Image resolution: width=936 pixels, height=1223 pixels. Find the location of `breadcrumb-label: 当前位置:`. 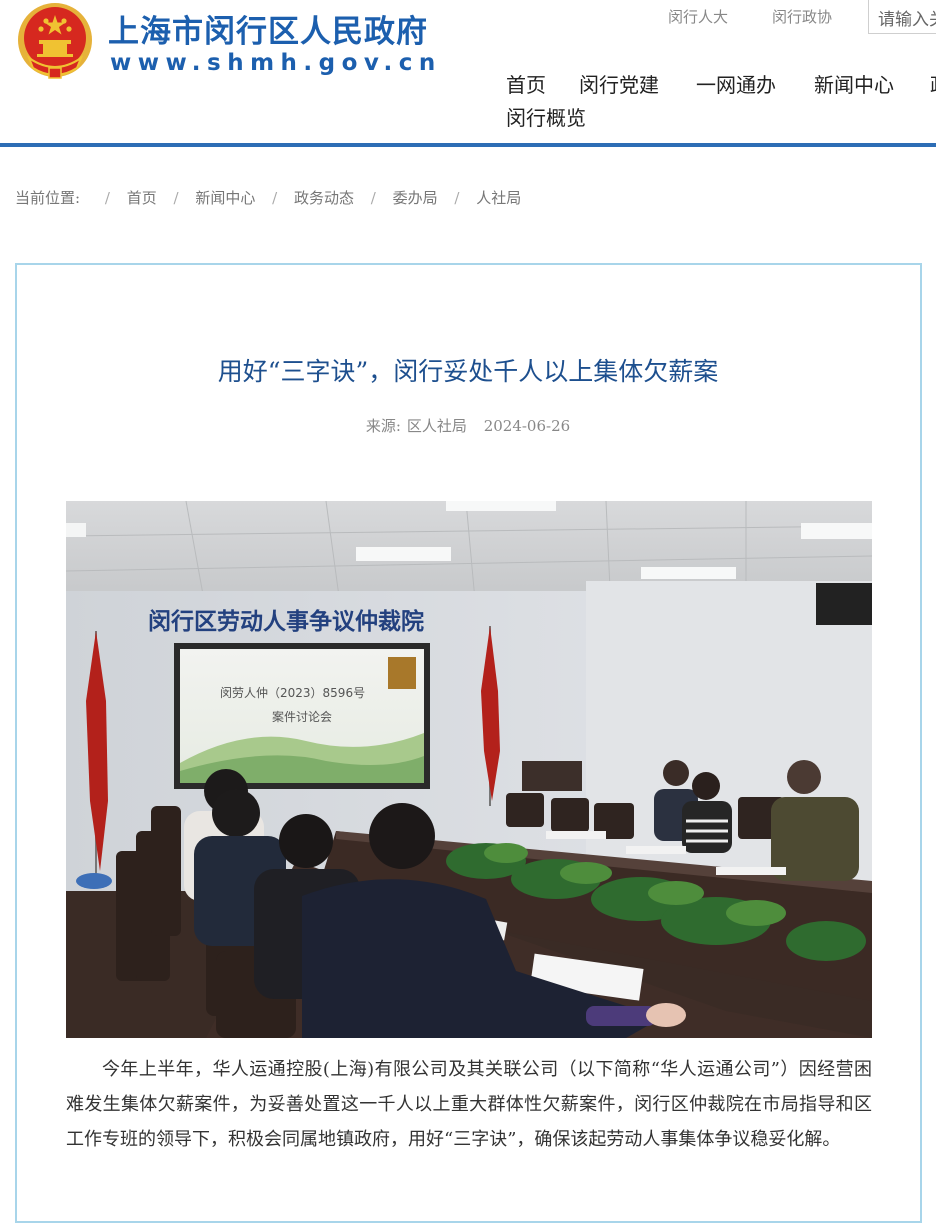

breadcrumb-label: 当前位置: is located at coordinates (48, 198).